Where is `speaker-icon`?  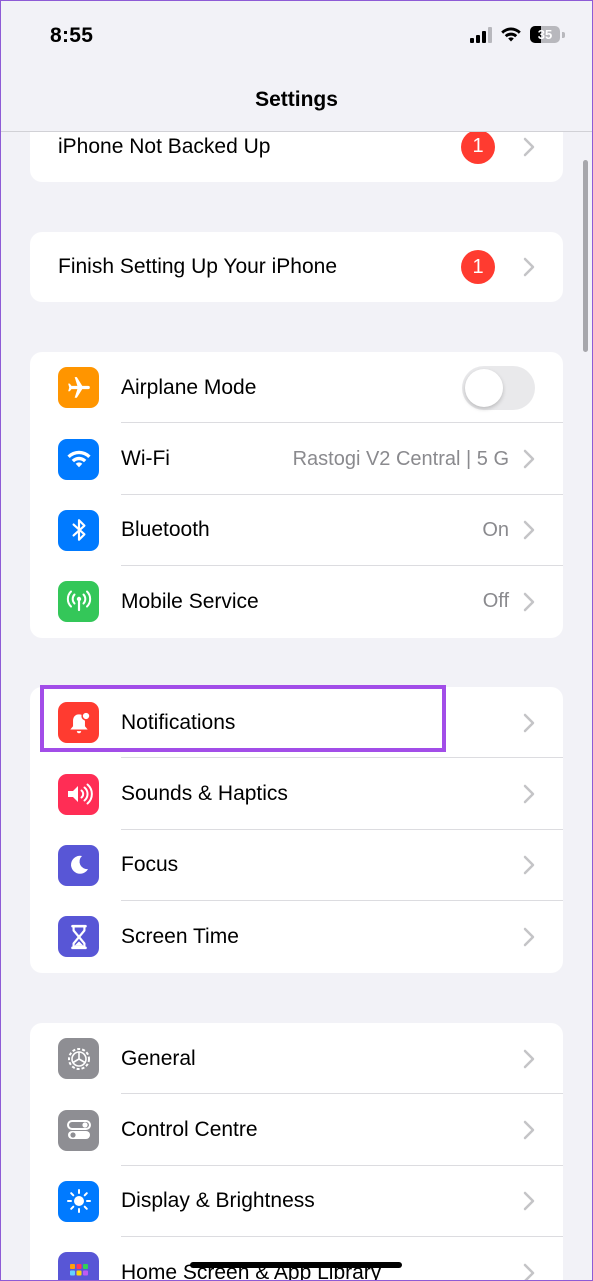 speaker-icon is located at coordinates (78, 794).